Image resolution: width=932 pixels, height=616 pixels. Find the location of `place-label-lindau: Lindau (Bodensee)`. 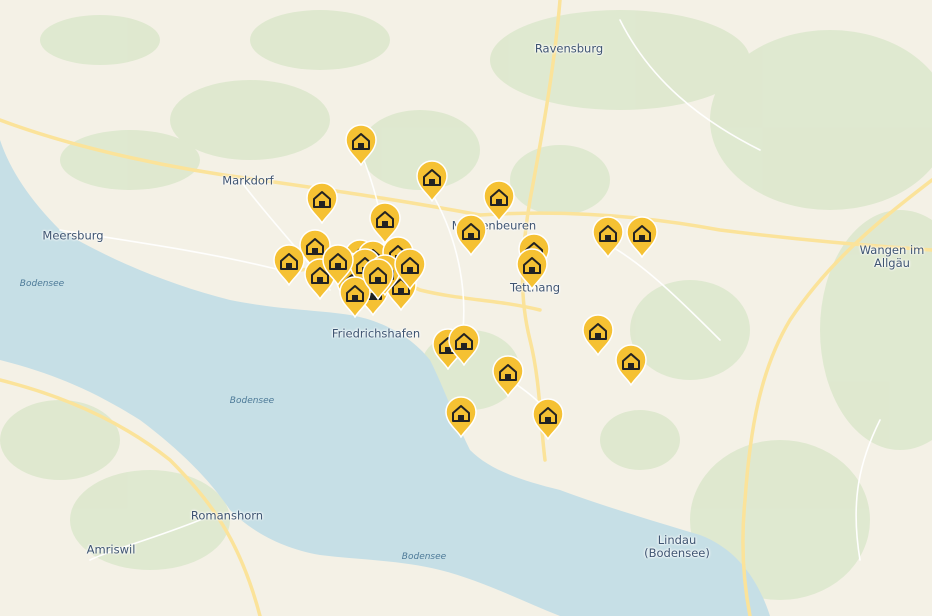

place-label-lindau: Lindau (Bodensee) is located at coordinates (677, 546).